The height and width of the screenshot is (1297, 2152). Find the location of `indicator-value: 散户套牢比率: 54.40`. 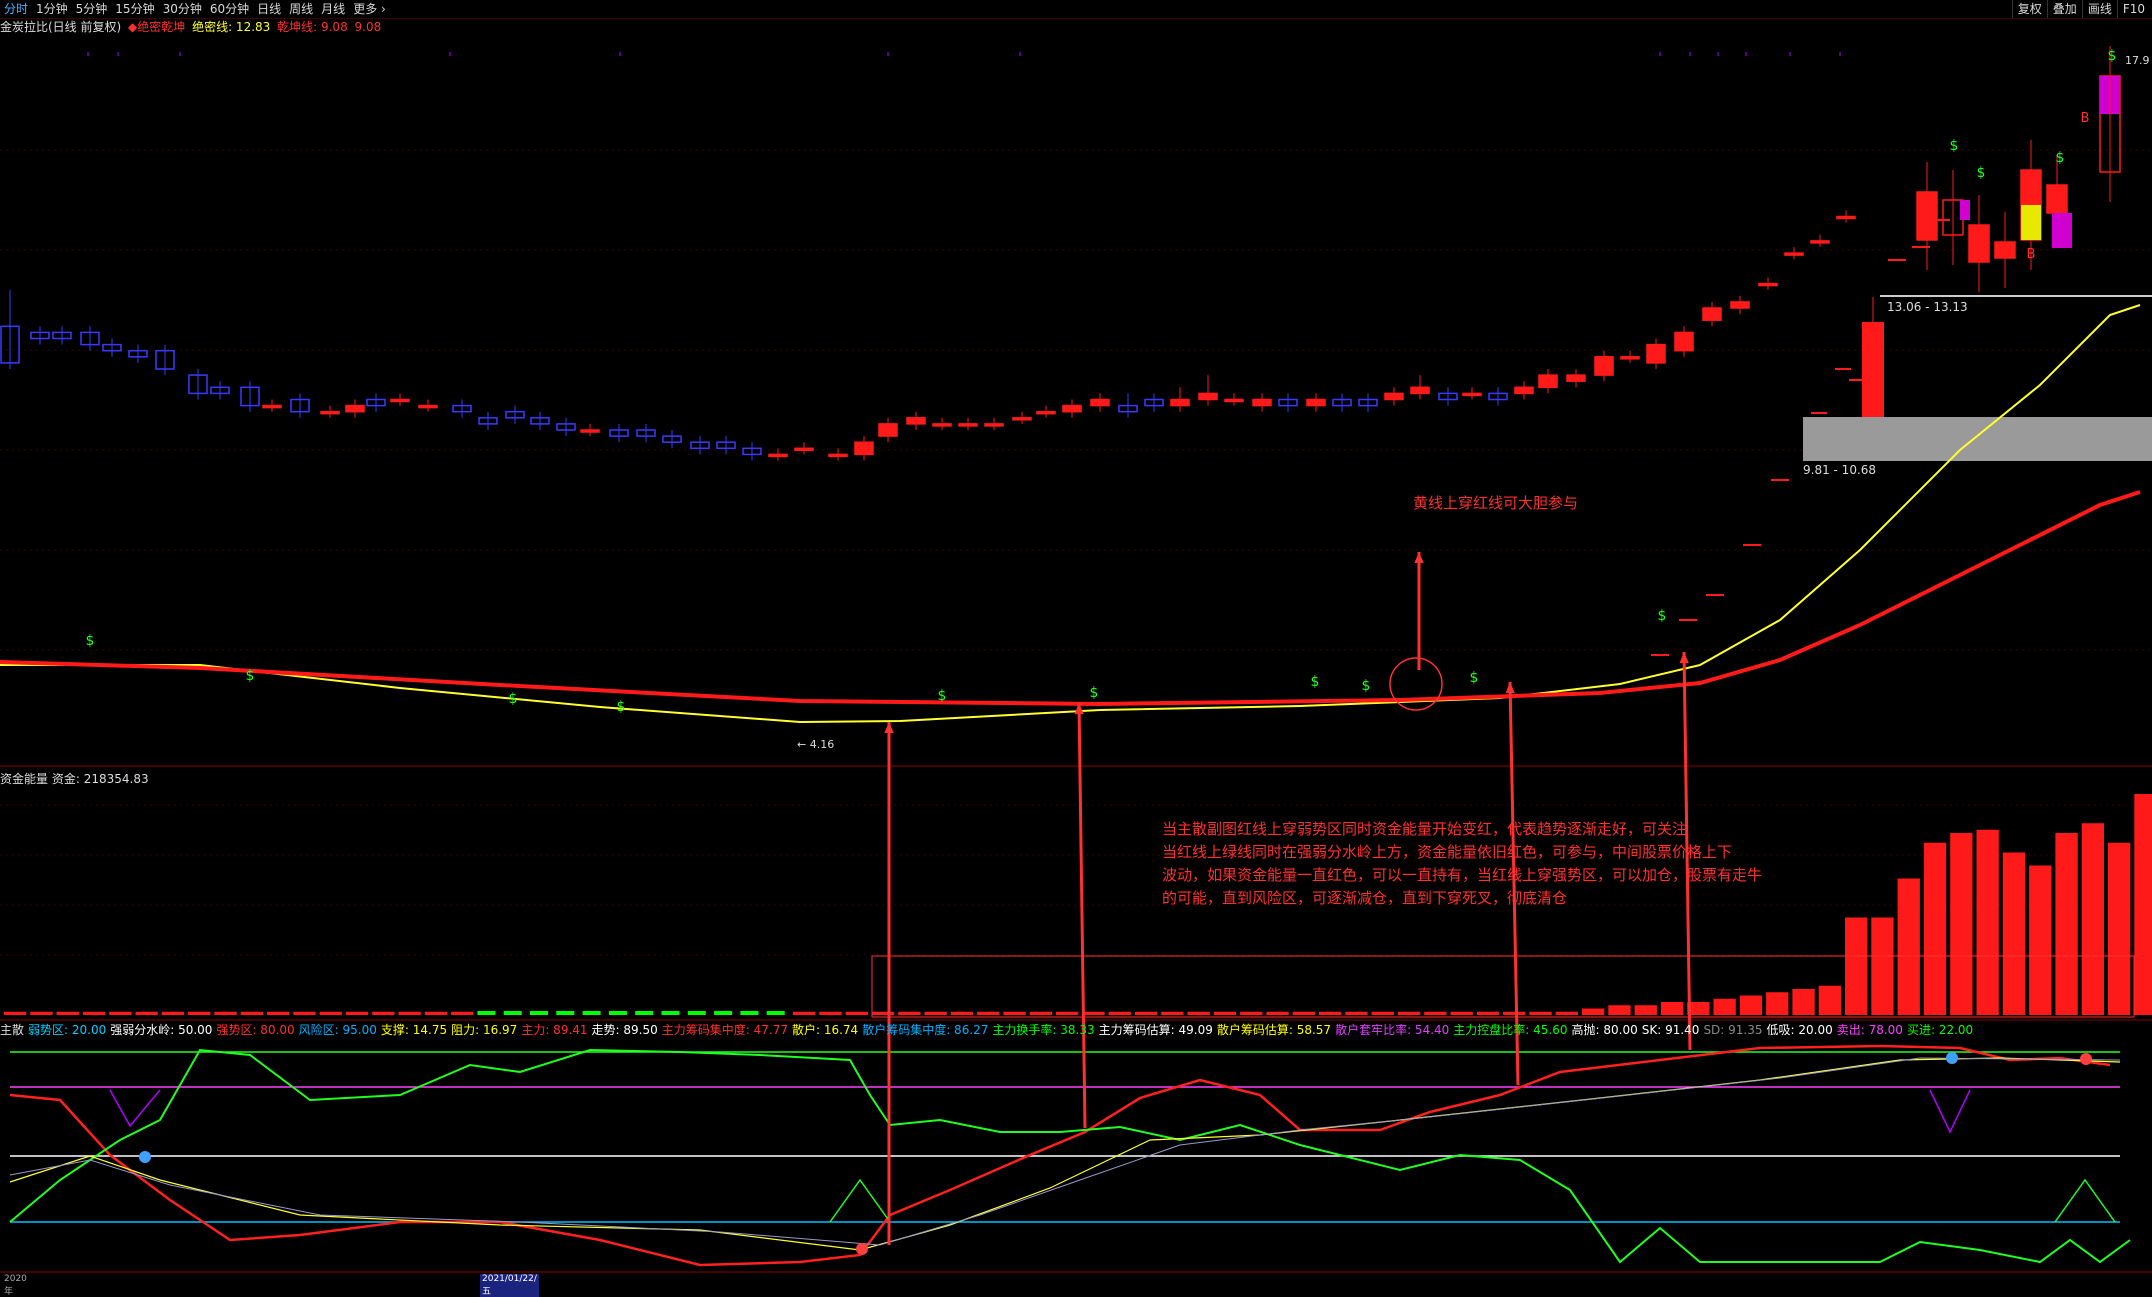

indicator-value: 散户套牢比率: 54.40 is located at coordinates (1392, 1030).